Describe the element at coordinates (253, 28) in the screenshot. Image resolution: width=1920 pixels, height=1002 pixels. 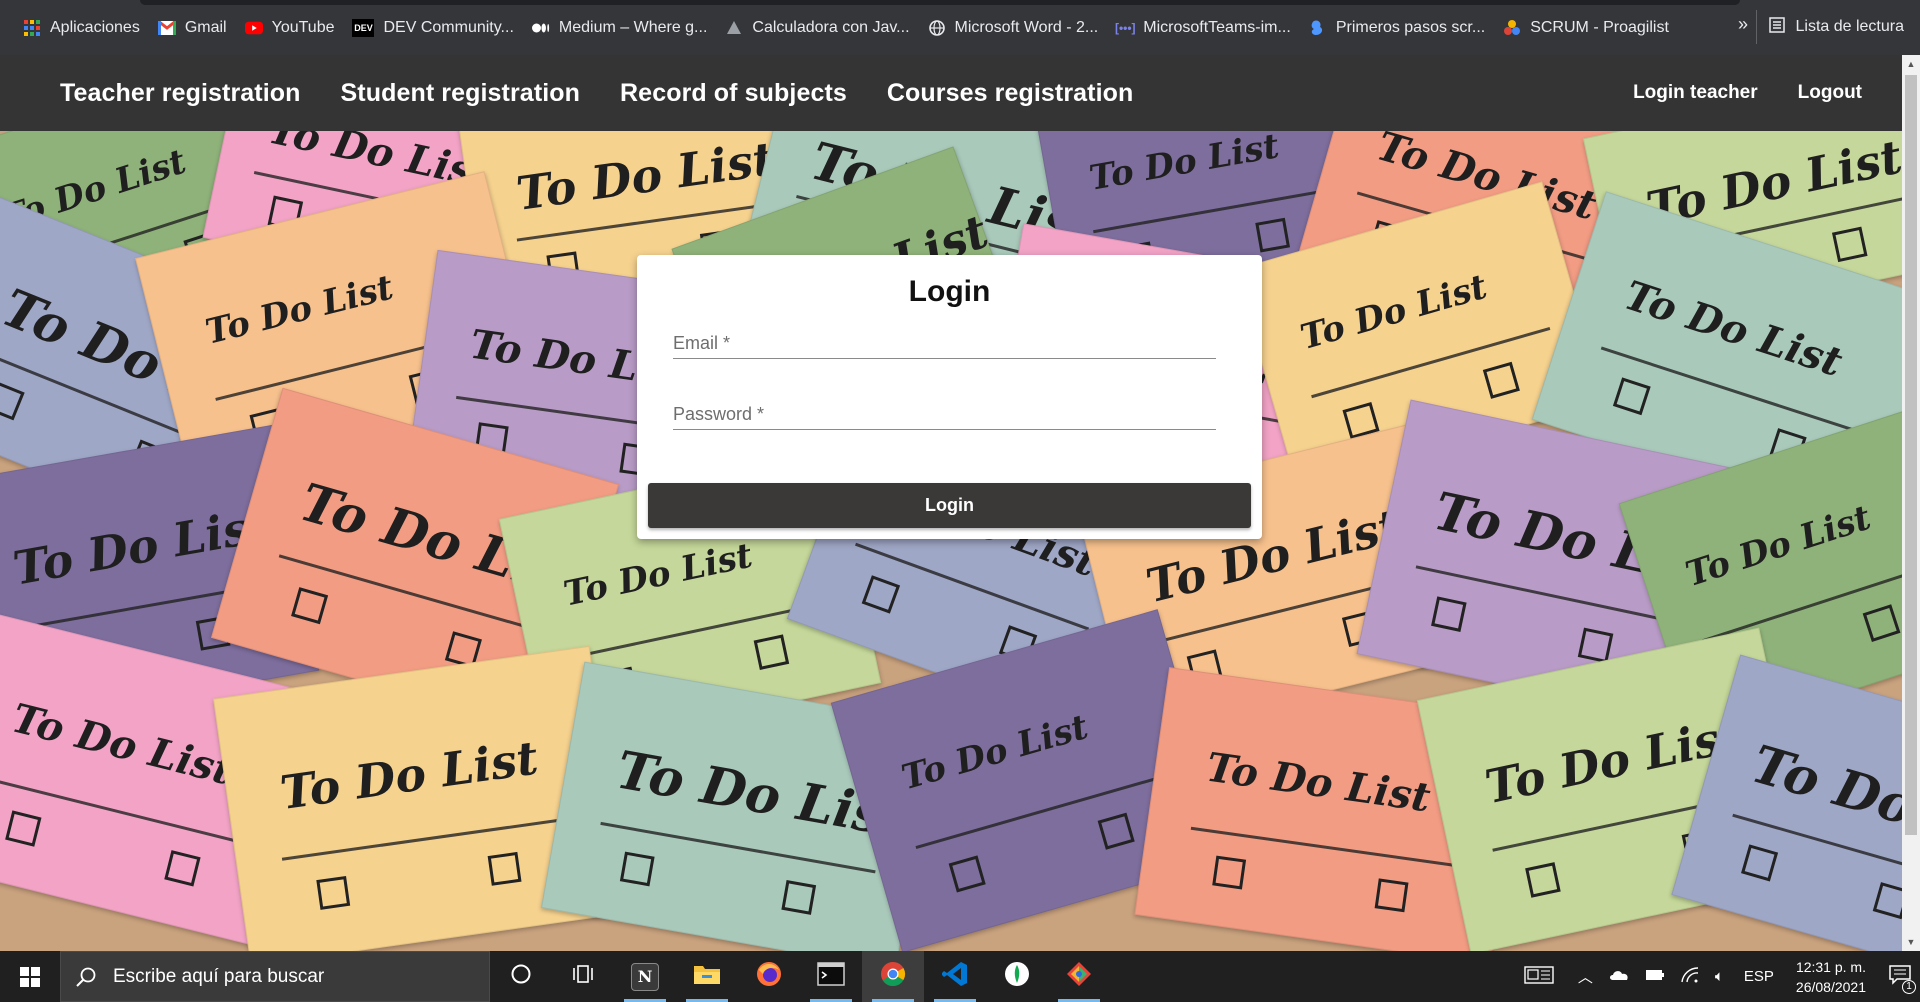
I see `youtube-icon` at that location.